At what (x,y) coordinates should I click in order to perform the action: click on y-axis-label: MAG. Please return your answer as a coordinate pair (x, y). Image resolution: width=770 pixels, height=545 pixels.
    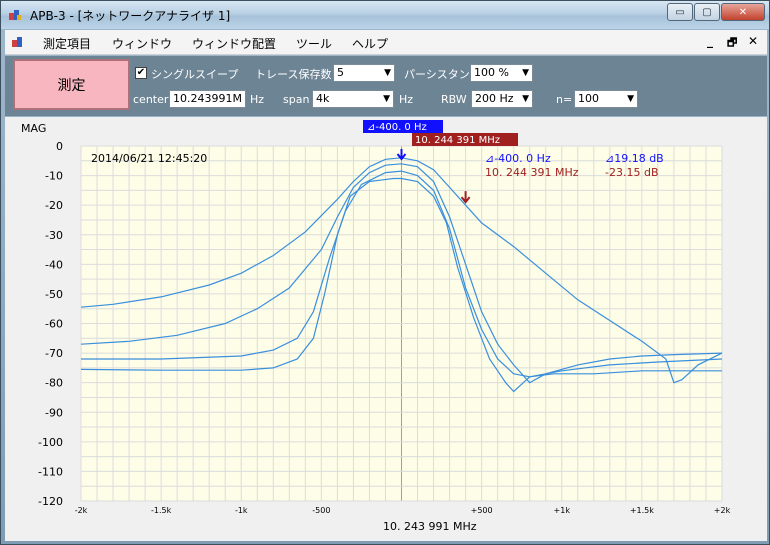
    Looking at the image, I should click on (33, 128).